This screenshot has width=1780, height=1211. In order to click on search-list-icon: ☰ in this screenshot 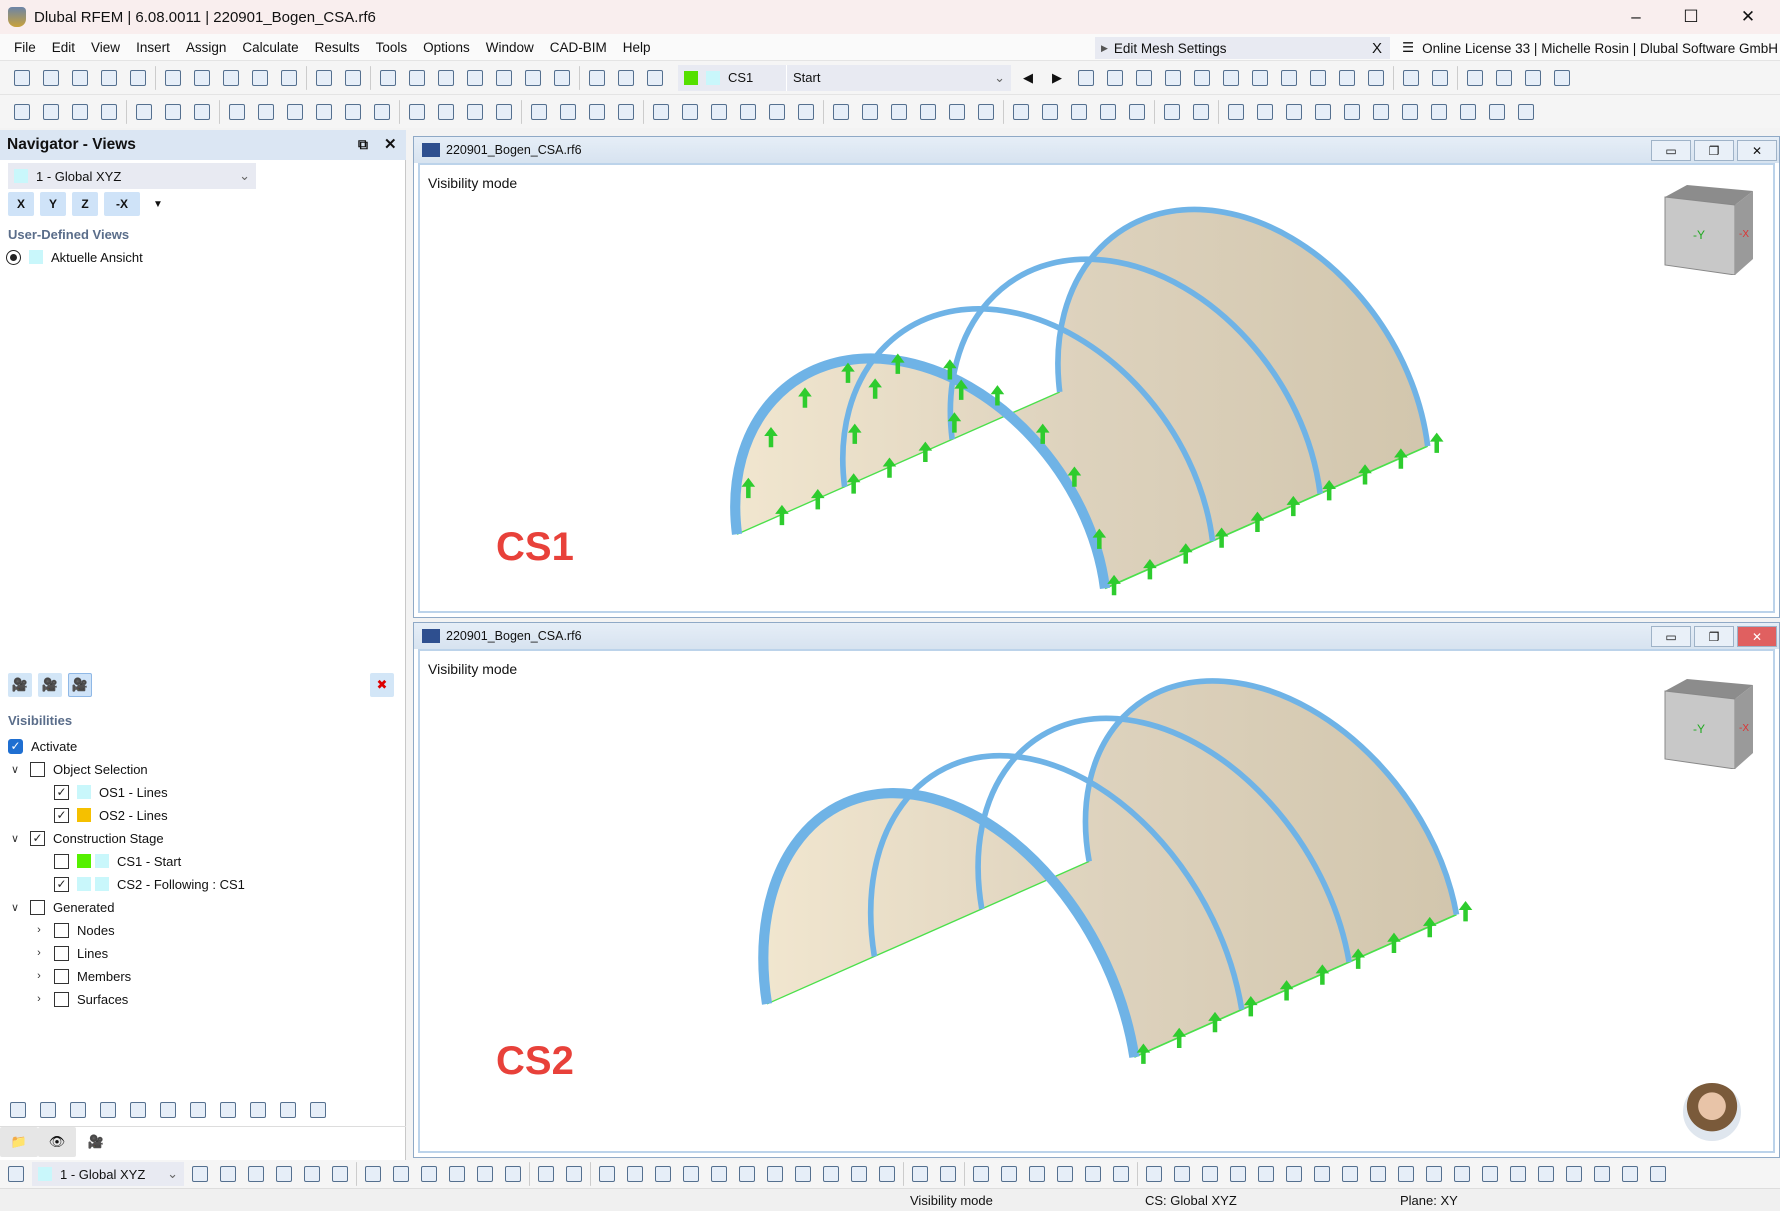, I will do `click(1408, 48)`.